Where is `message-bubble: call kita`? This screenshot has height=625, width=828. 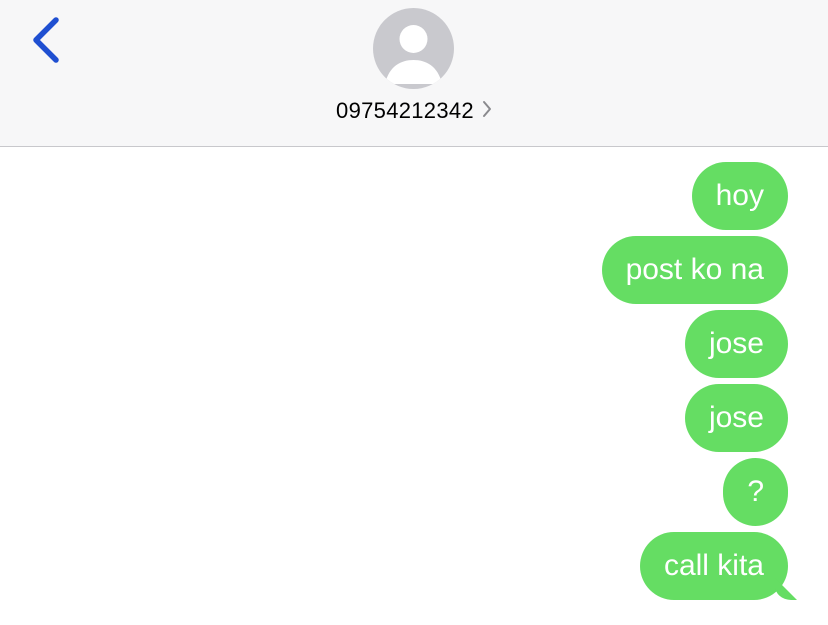
message-bubble: call kita is located at coordinates (713, 566).